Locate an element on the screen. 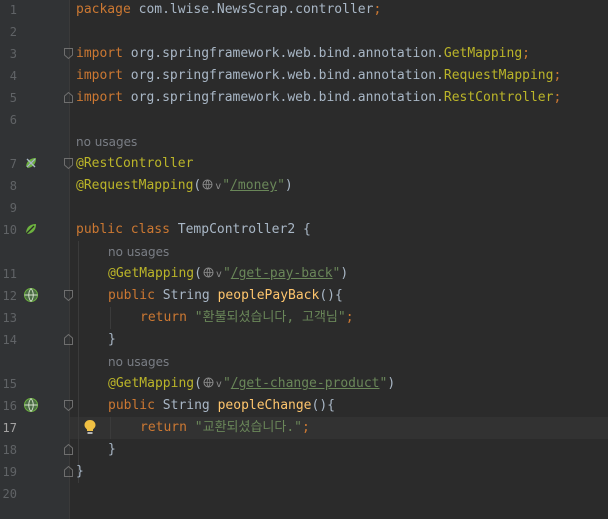  code-line-12: public String peoplePayBack(){ is located at coordinates (225, 296).